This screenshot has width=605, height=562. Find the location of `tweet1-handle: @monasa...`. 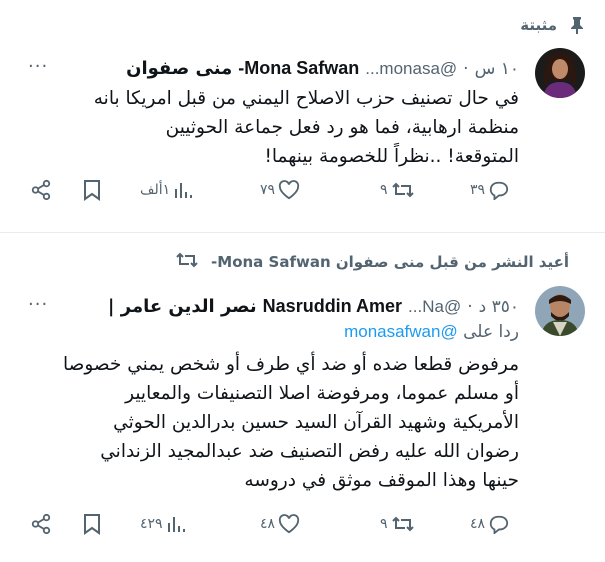

tweet1-handle: @monasa... is located at coordinates (411, 69).